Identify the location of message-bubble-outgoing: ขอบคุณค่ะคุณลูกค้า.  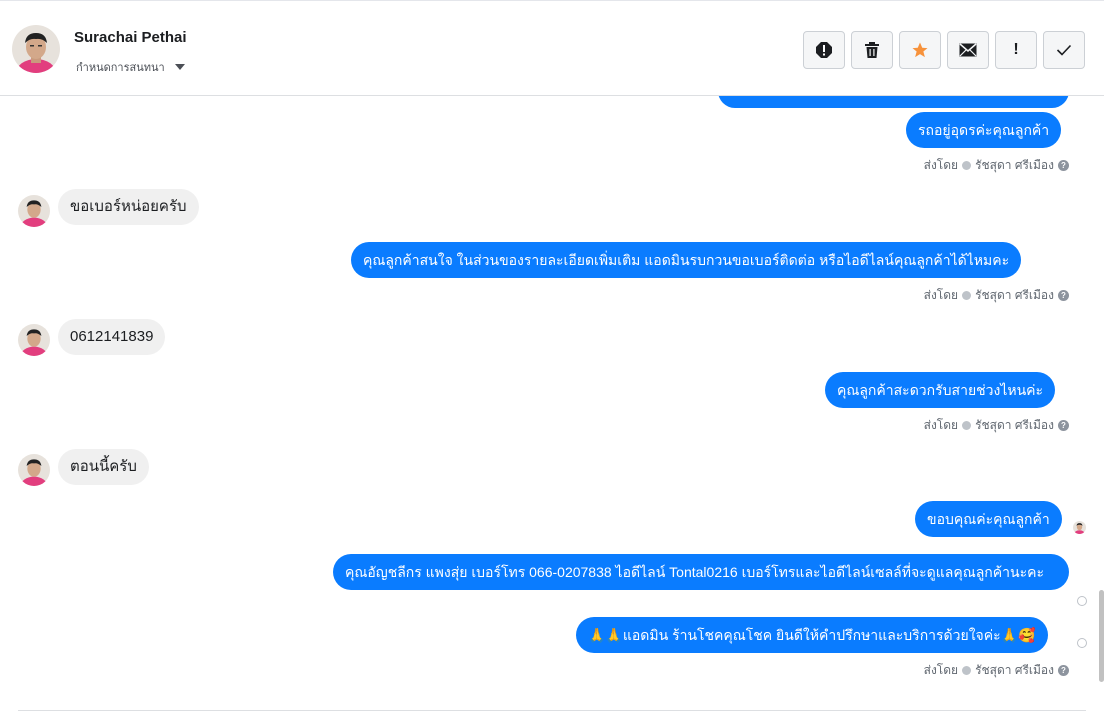
(988, 519).